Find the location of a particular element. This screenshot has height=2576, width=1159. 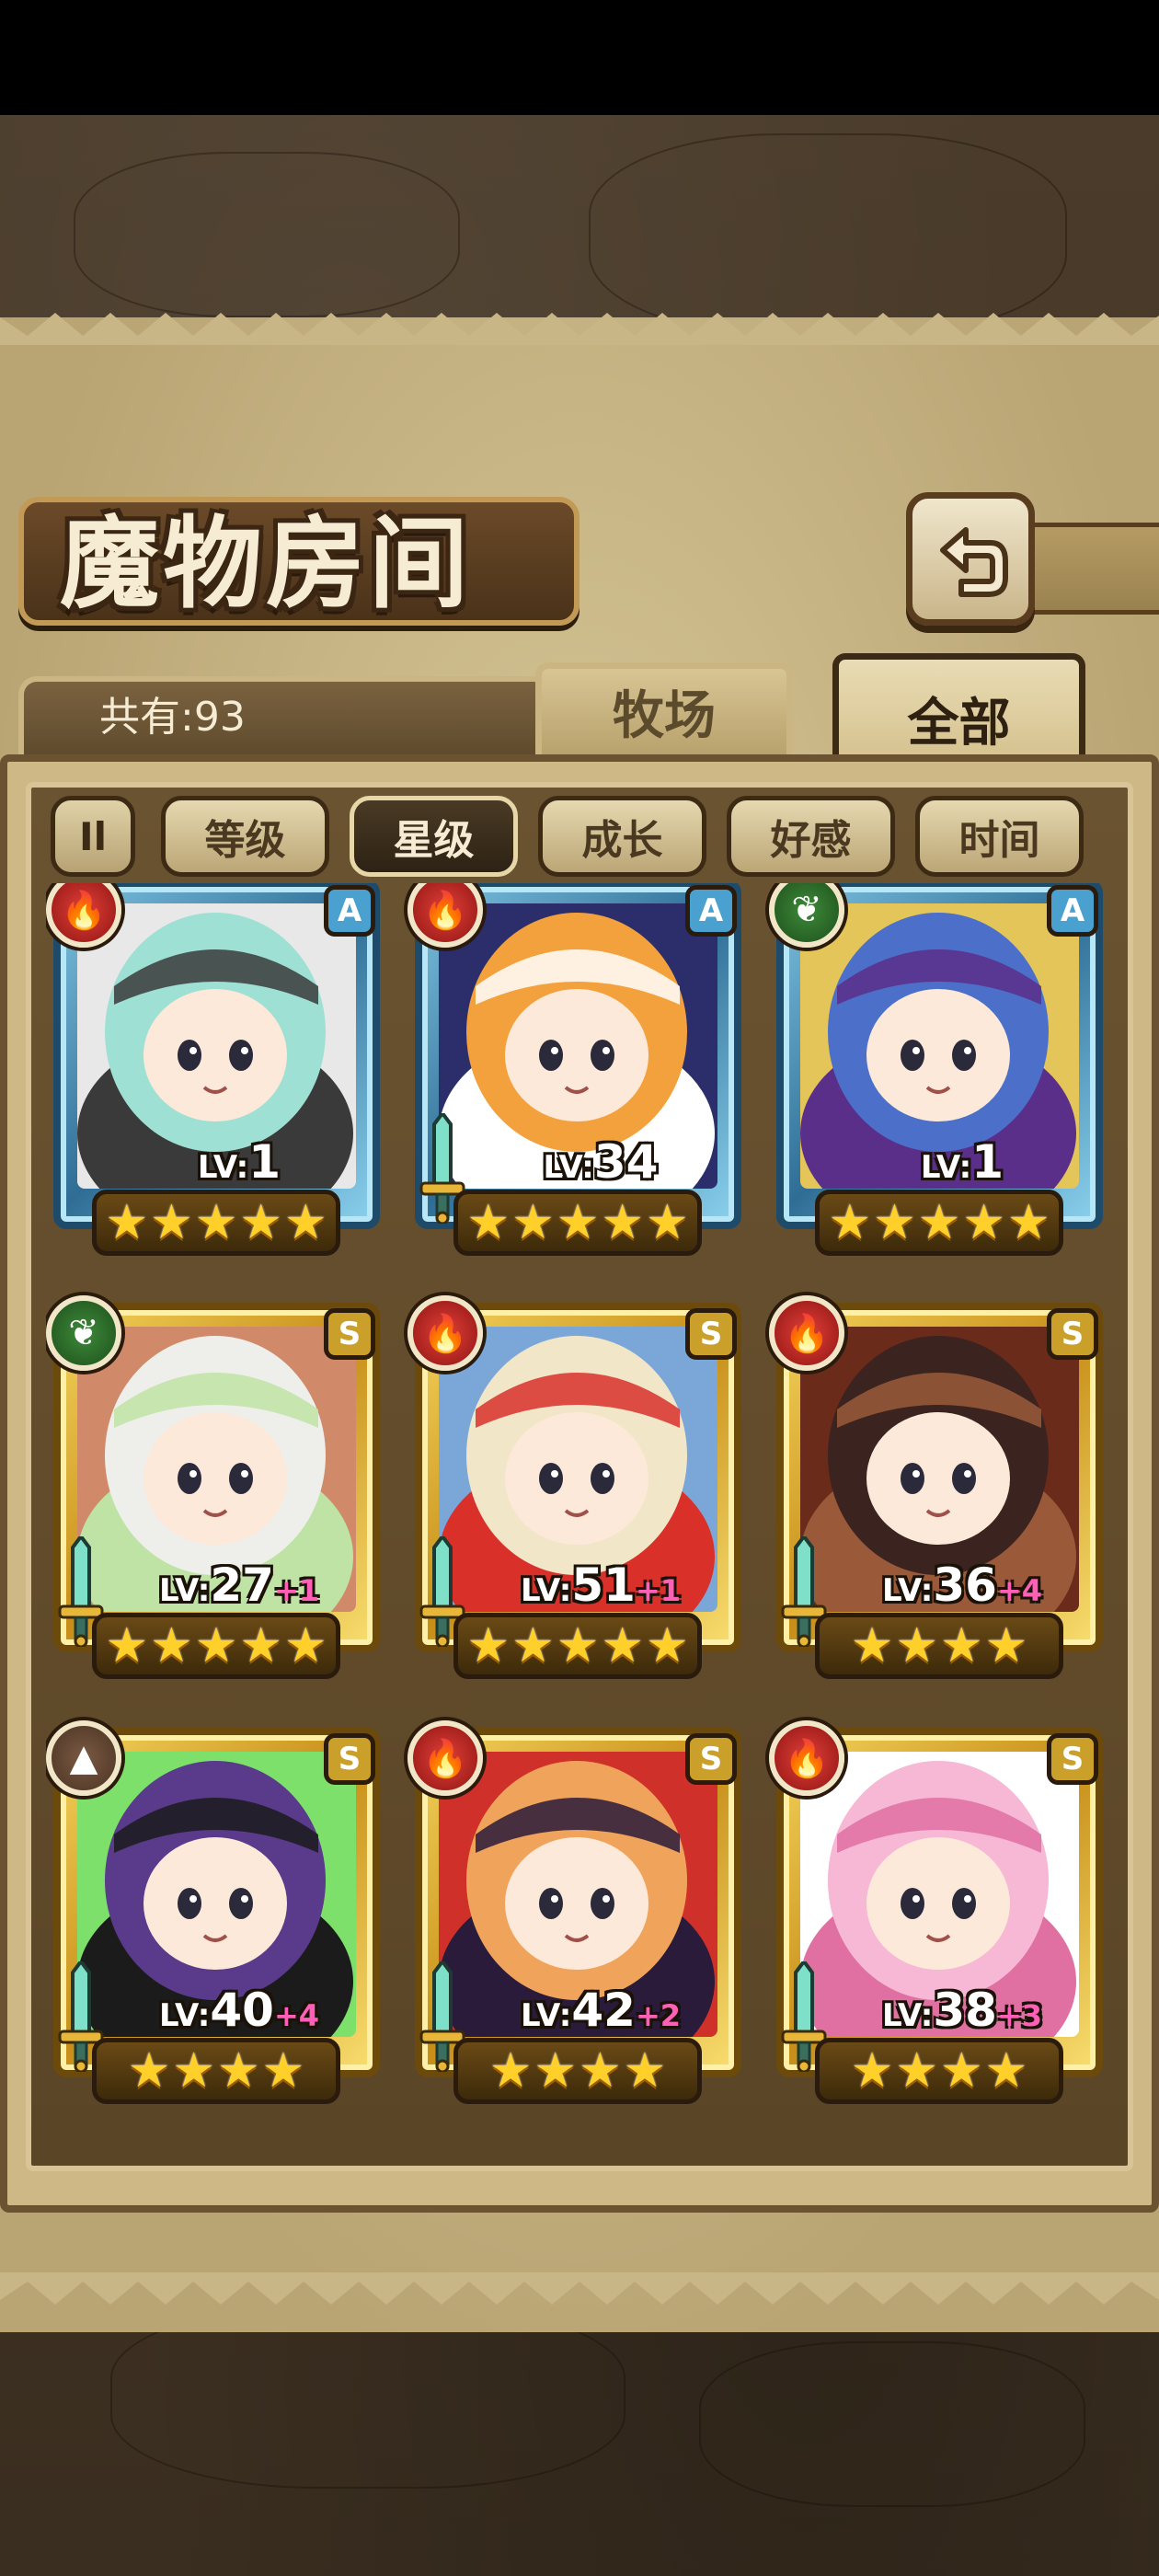

back-bar is located at coordinates (1094, 569).